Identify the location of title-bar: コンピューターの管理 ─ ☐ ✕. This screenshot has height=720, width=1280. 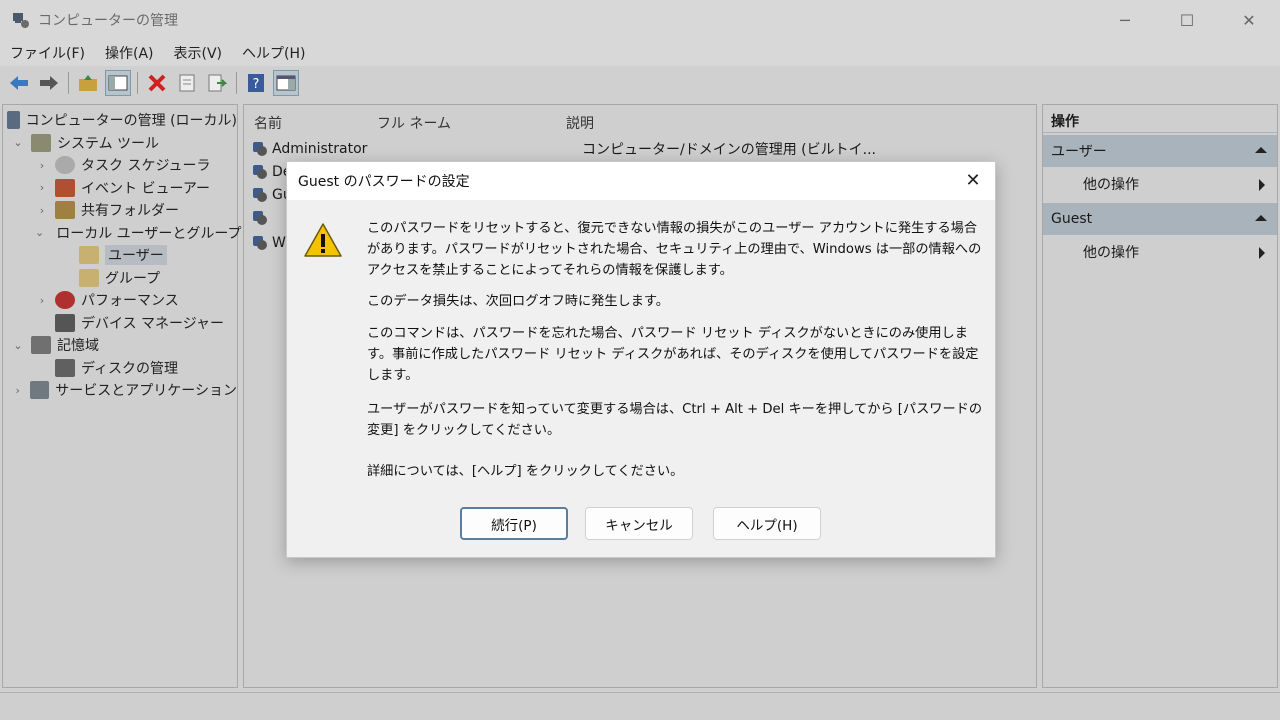
(640, 20).